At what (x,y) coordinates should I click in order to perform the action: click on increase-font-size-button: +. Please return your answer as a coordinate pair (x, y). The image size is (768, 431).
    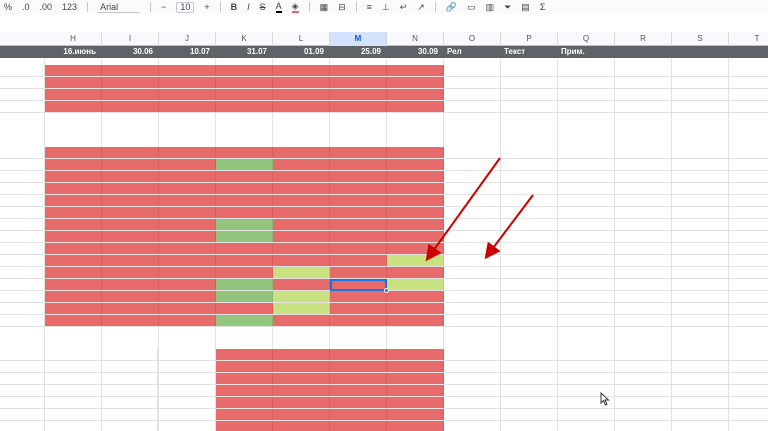
    Looking at the image, I should click on (206, 7).